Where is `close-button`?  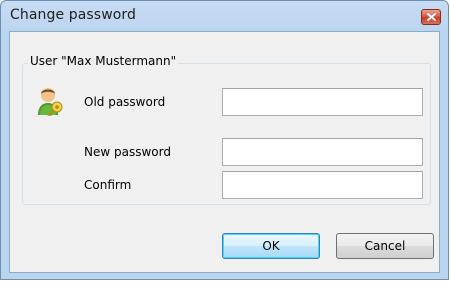
close-button is located at coordinates (431, 17).